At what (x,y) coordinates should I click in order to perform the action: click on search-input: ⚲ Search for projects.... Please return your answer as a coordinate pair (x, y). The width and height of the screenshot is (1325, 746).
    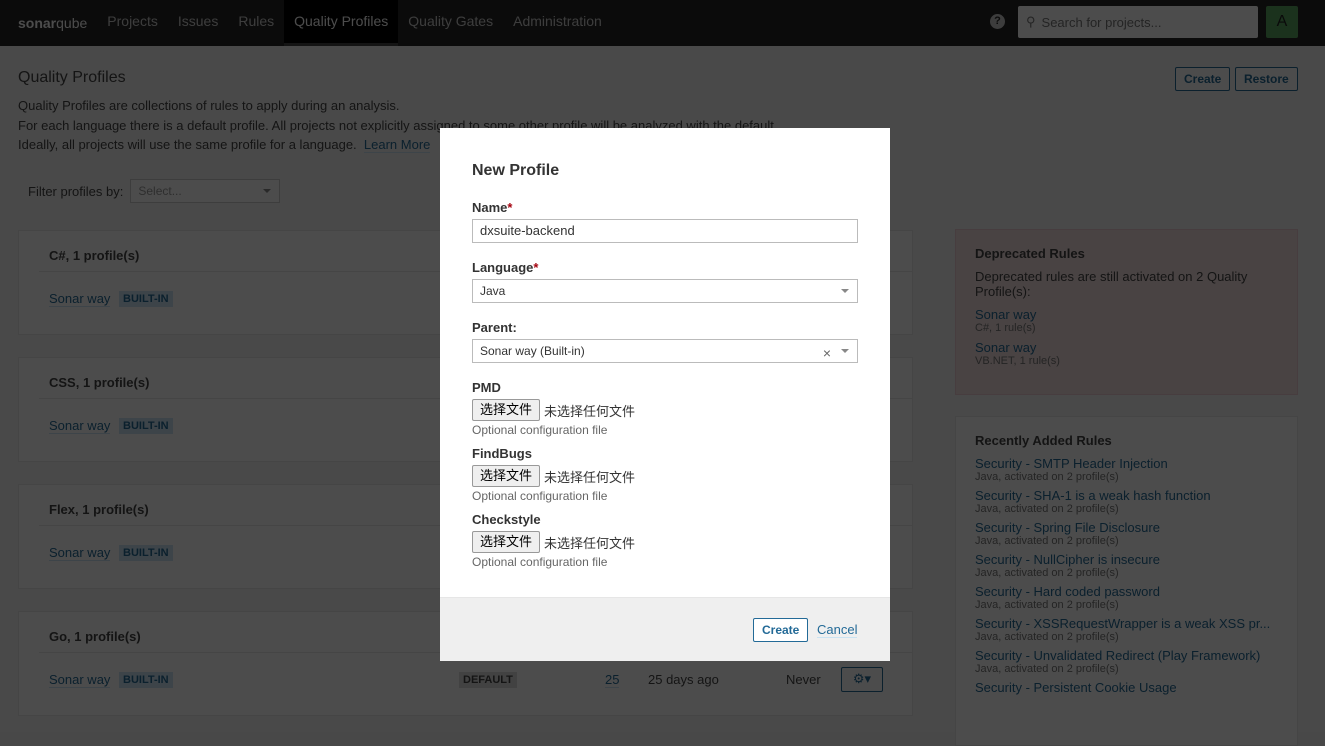
    Looking at the image, I should click on (1138, 22).